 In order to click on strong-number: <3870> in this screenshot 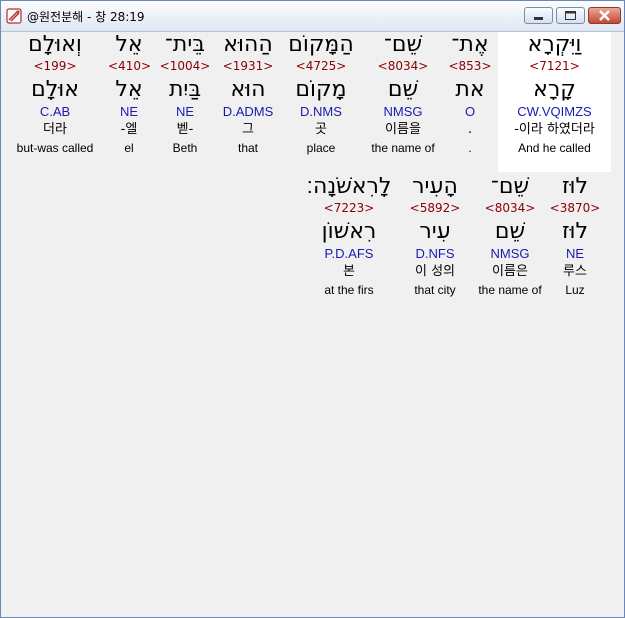, I will do `click(575, 208)`.